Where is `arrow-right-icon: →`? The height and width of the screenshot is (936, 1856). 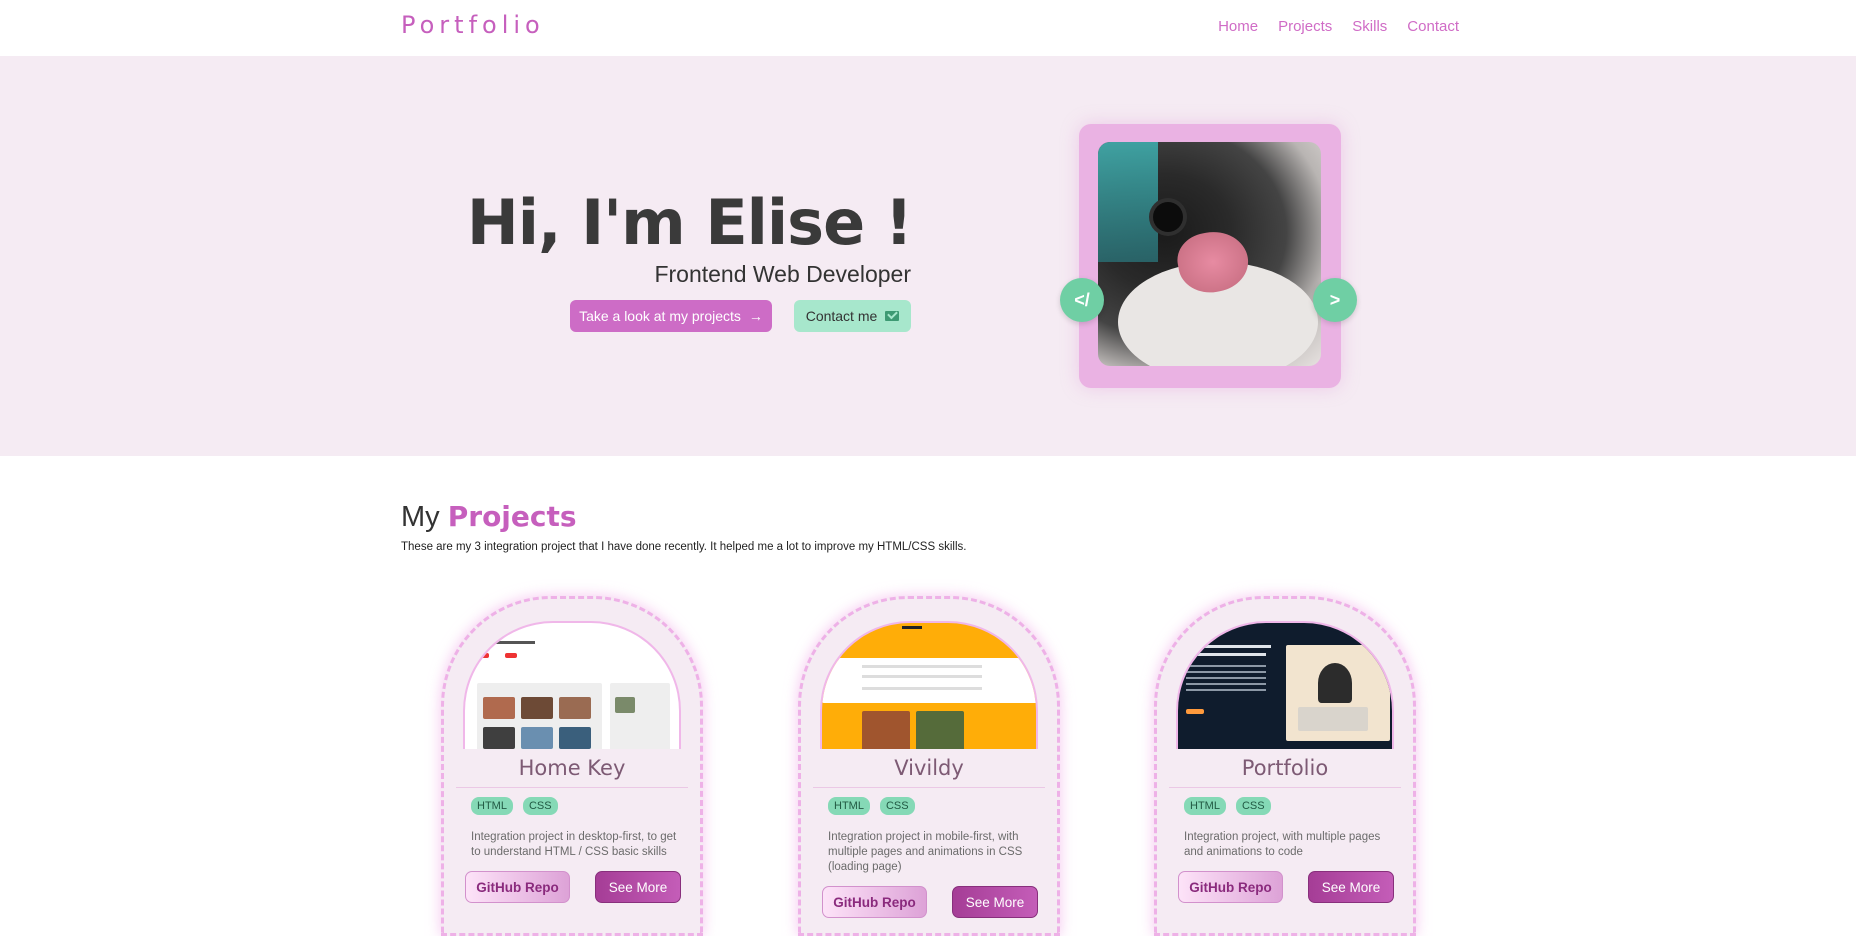 arrow-right-icon: → is located at coordinates (755, 316).